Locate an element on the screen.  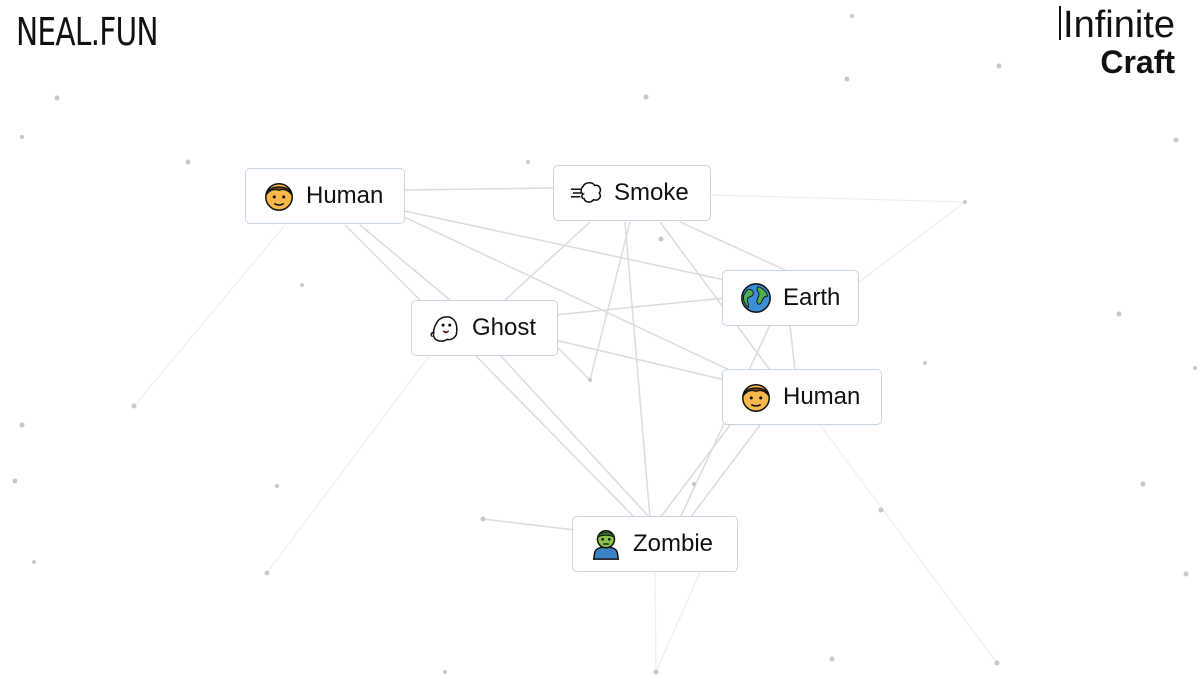
element-smoke: Smoke is located at coordinates (632, 193).